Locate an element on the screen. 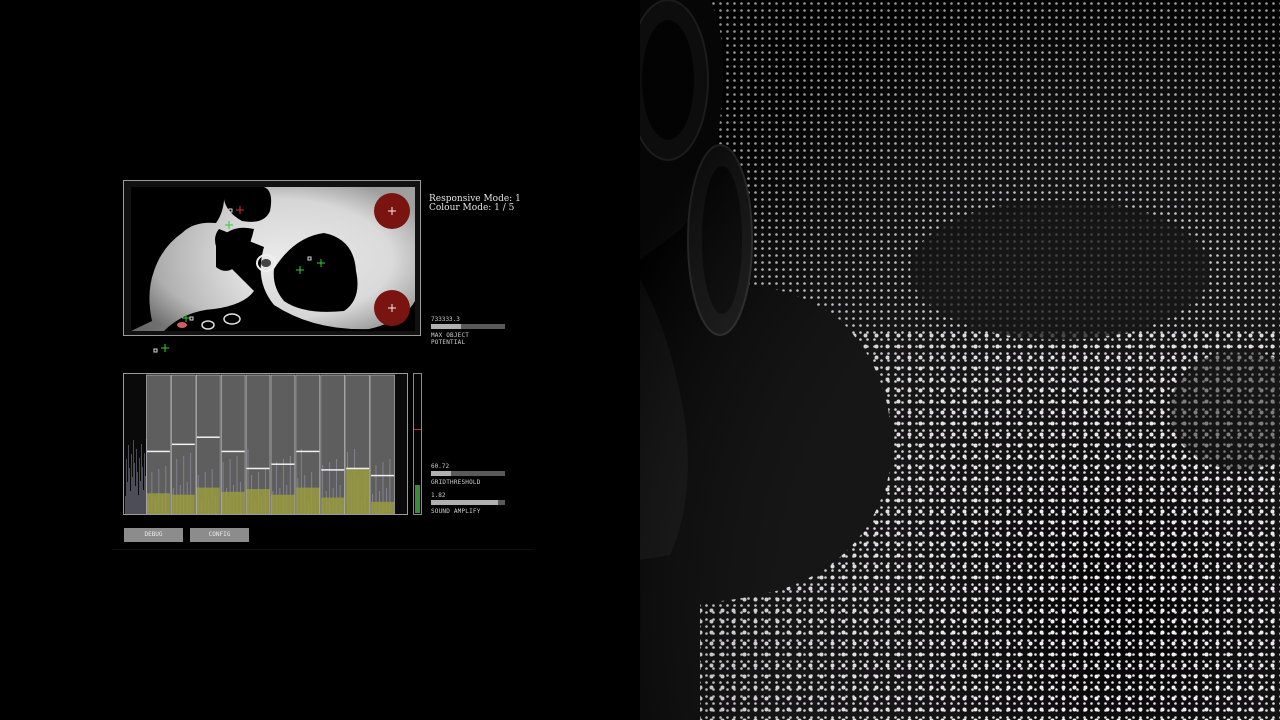  max-object-potential-slider: 733333.3 MAX OBJECT POTENTIAL is located at coordinates (468, 331).